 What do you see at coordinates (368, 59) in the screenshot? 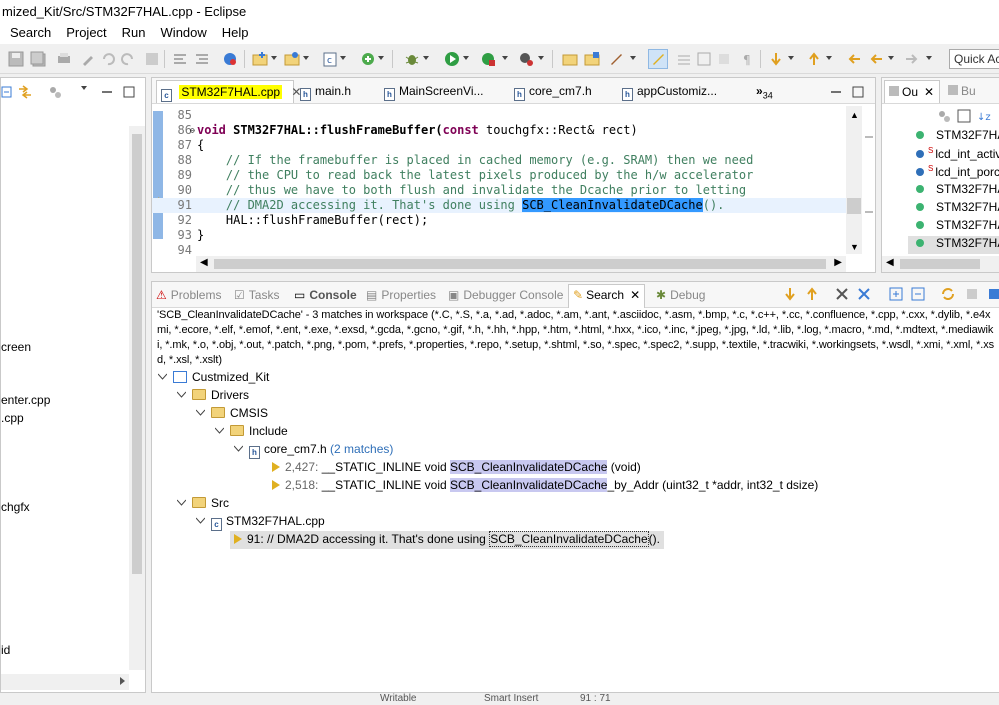
I see `new-wizard-icon` at bounding box center [368, 59].